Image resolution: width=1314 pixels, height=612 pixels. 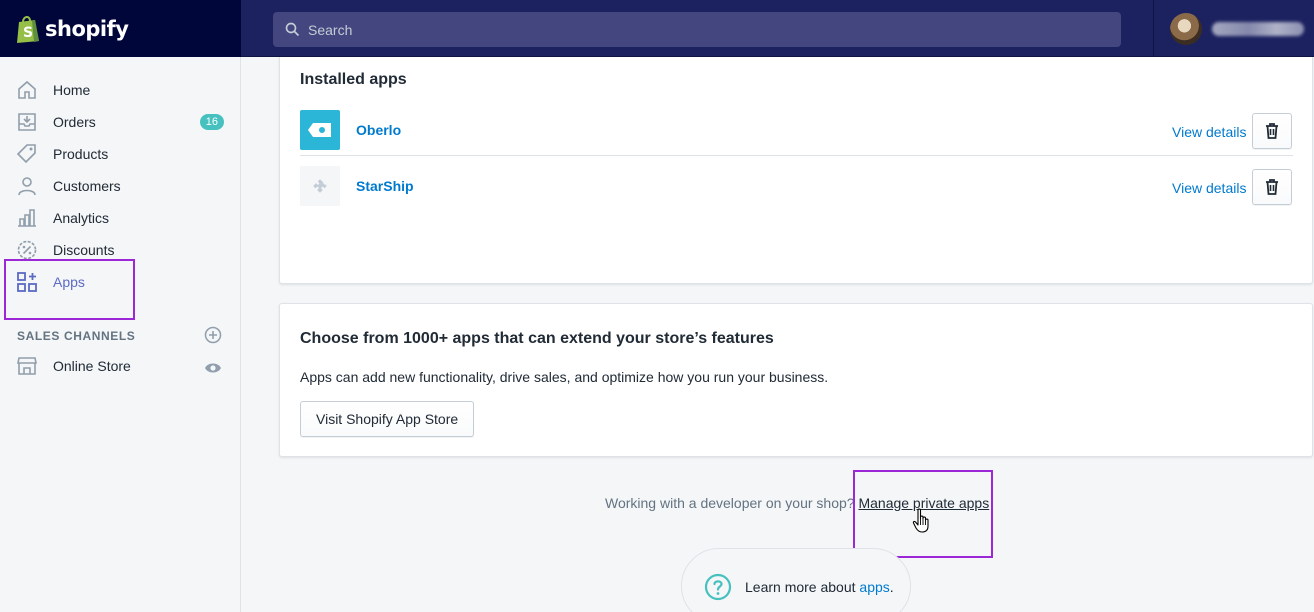 I want to click on sidebar-item-customers: Customers, so click(x=120, y=186).